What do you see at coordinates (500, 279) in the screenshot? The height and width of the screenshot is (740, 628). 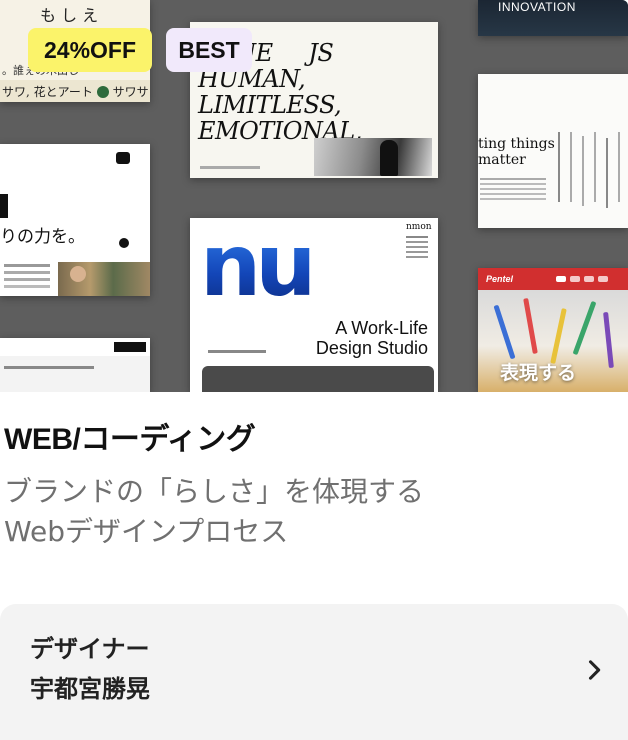 I see `pentel-logo: Pentel` at bounding box center [500, 279].